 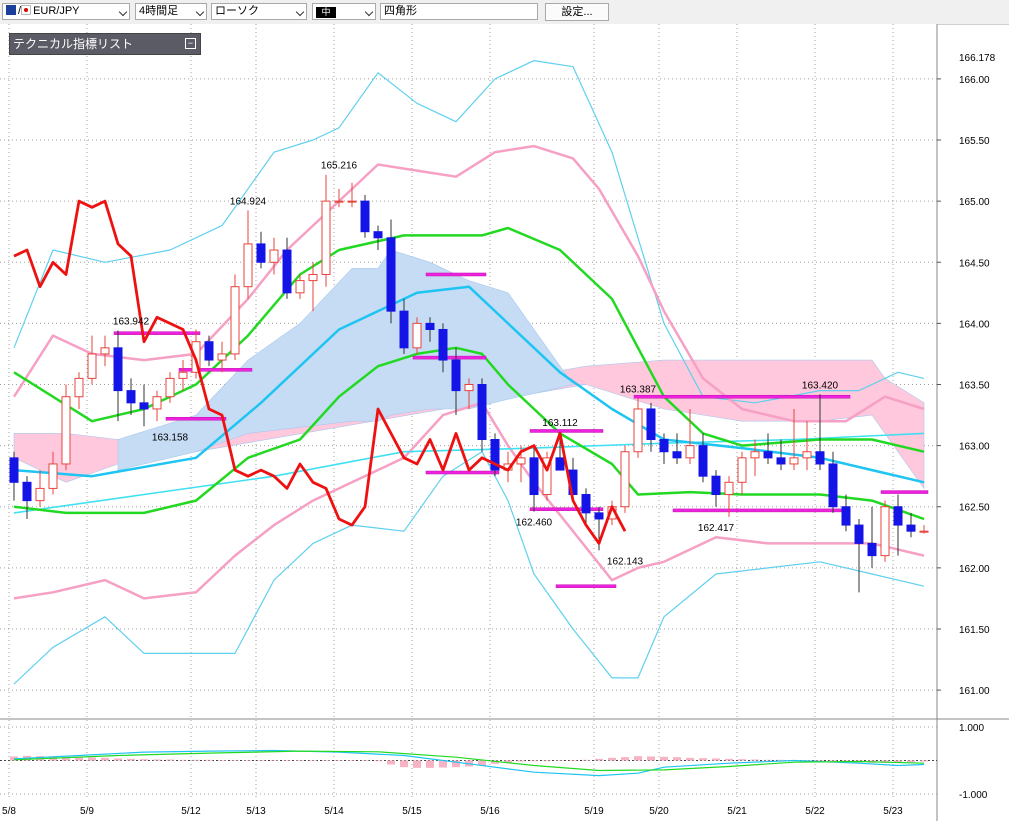 What do you see at coordinates (974, 386) in the screenshot?
I see `price-tick-label: 163.50` at bounding box center [974, 386].